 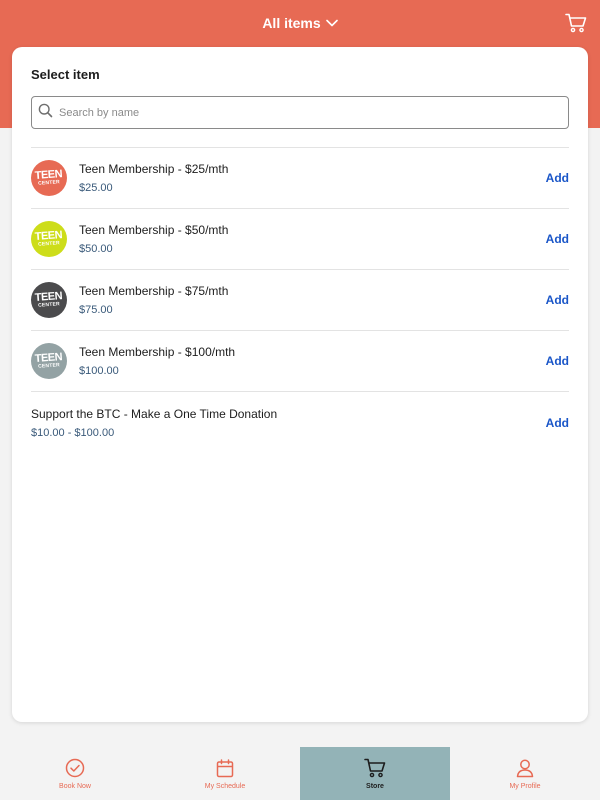 I want to click on item-name: Teen Membership - $75/mth, so click(x=154, y=291).